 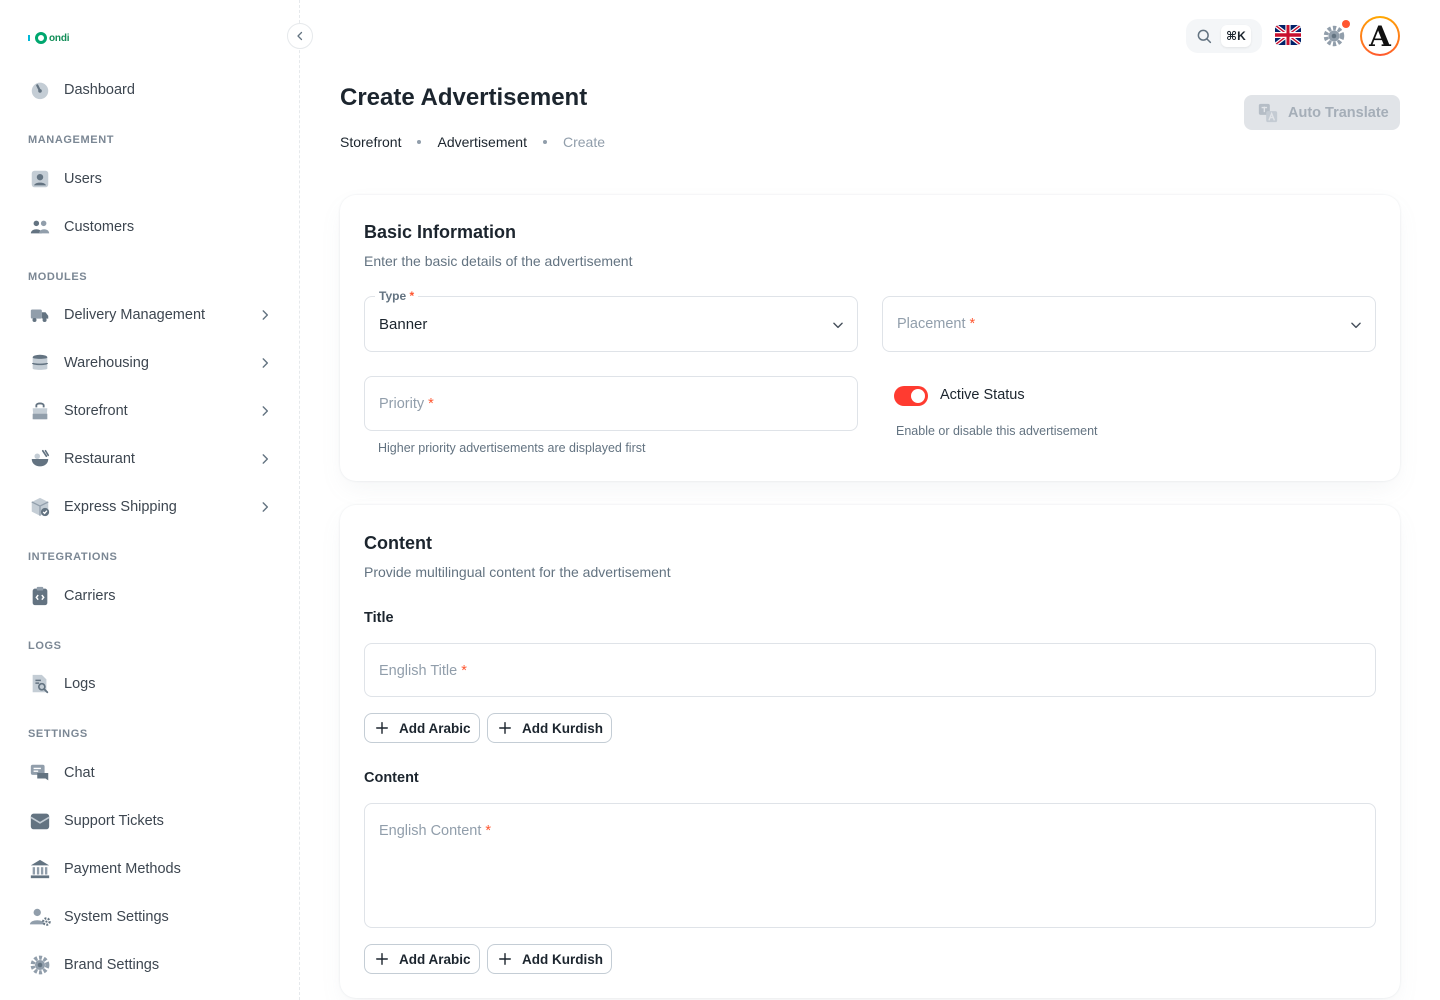 I want to click on sidebar-item-chat: Chat, so click(x=154, y=773).